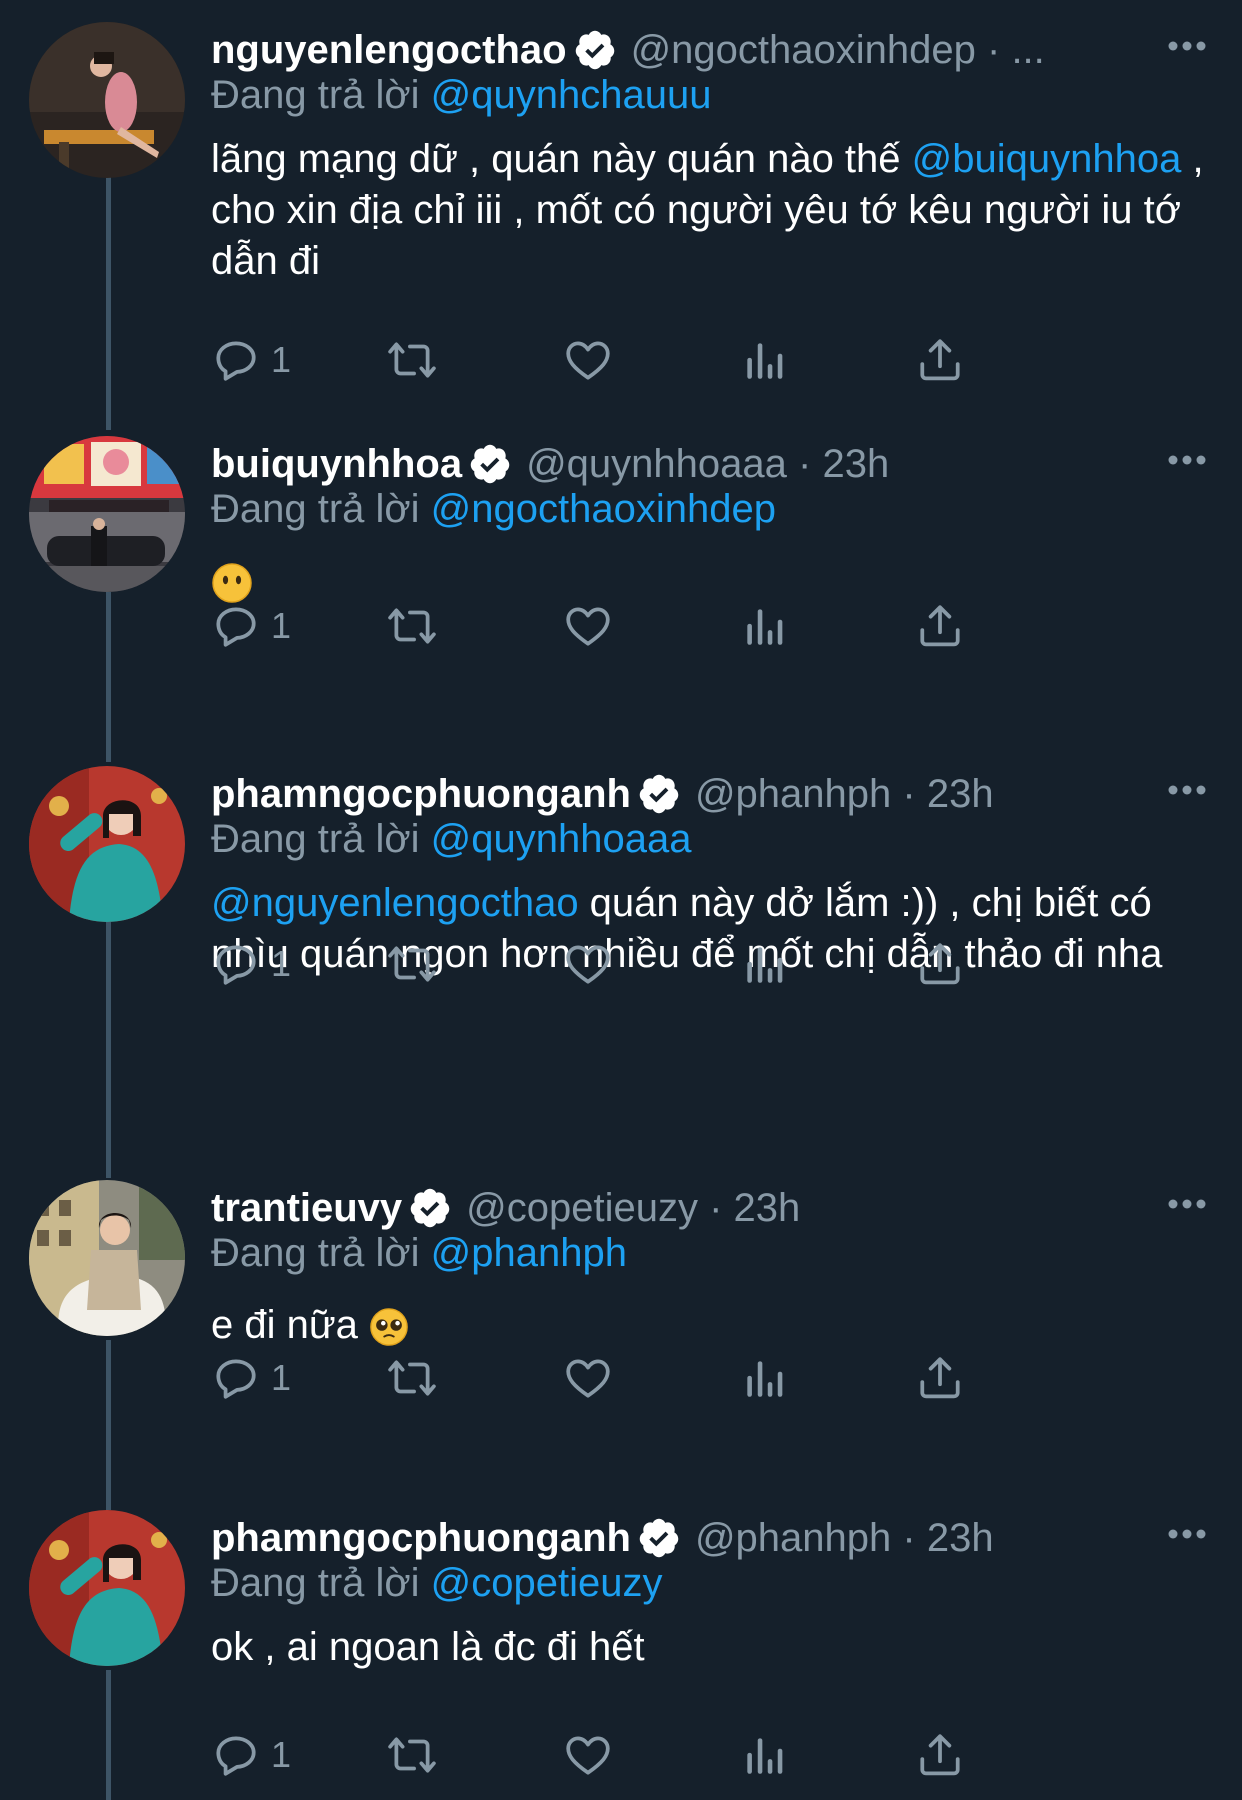 This screenshot has width=1242, height=1800. Describe the element at coordinates (389, 50) in the screenshot. I see `display-name: nguyenlengocthao` at that location.